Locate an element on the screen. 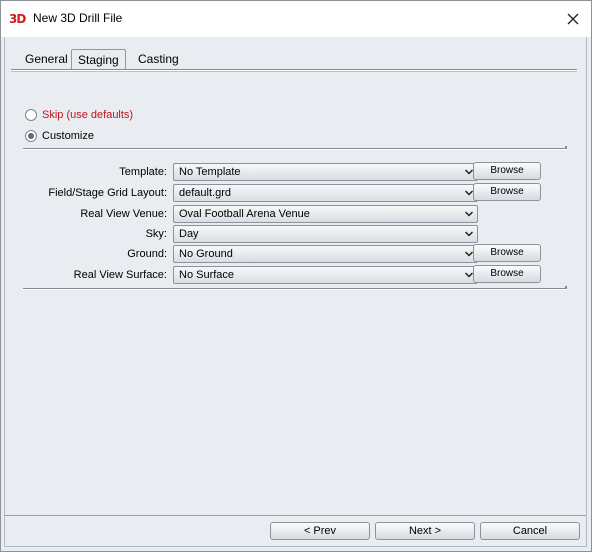 The image size is (592, 552). app-3d-icon: 3D is located at coordinates (17, 19).